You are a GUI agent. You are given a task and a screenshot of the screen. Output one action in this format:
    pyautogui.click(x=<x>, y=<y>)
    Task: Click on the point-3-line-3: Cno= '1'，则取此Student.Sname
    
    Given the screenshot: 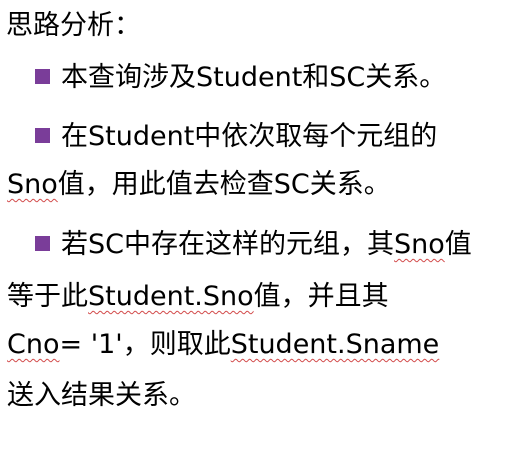 What is the action you would take?
    pyautogui.click(x=223, y=345)
    